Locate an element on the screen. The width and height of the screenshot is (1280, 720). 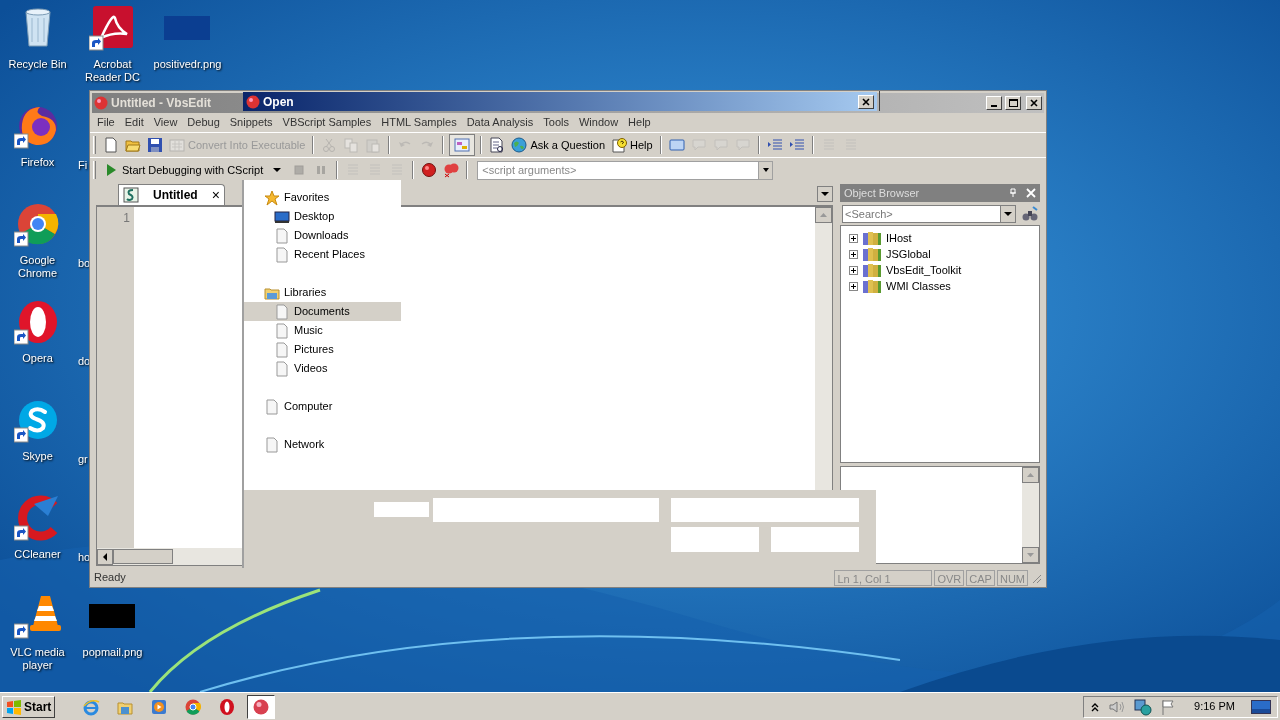
icon-label: Acrobat Reader DC is located at coordinates (112, 71).